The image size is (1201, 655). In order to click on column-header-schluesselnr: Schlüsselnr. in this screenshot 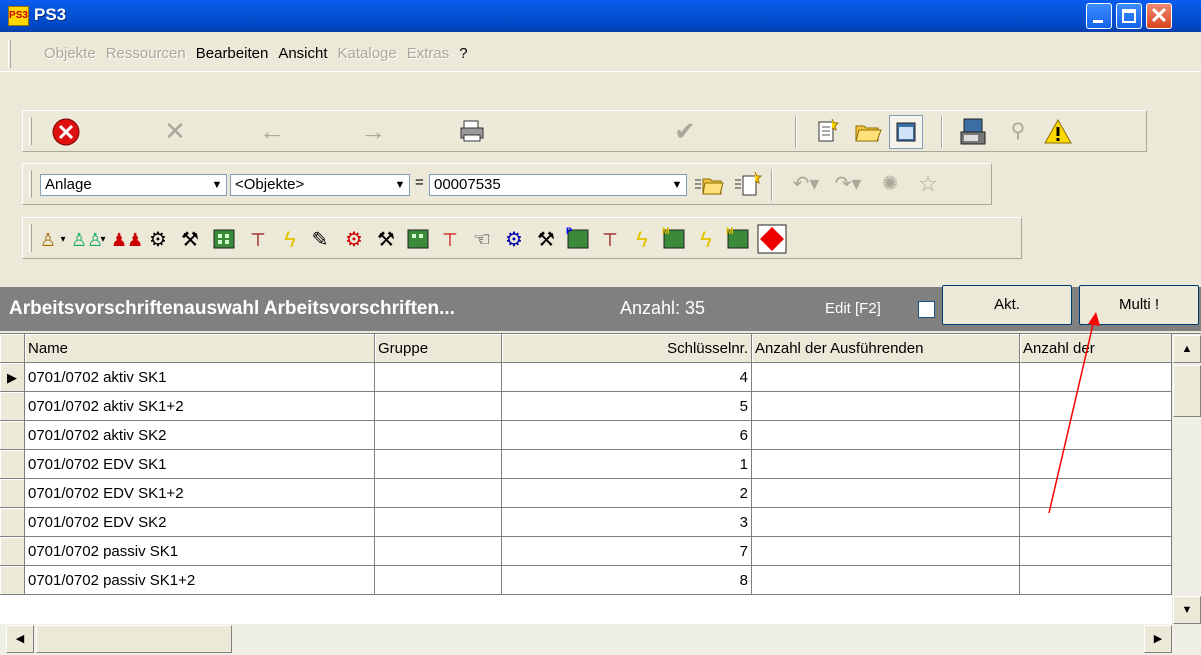, I will do `click(627, 348)`.